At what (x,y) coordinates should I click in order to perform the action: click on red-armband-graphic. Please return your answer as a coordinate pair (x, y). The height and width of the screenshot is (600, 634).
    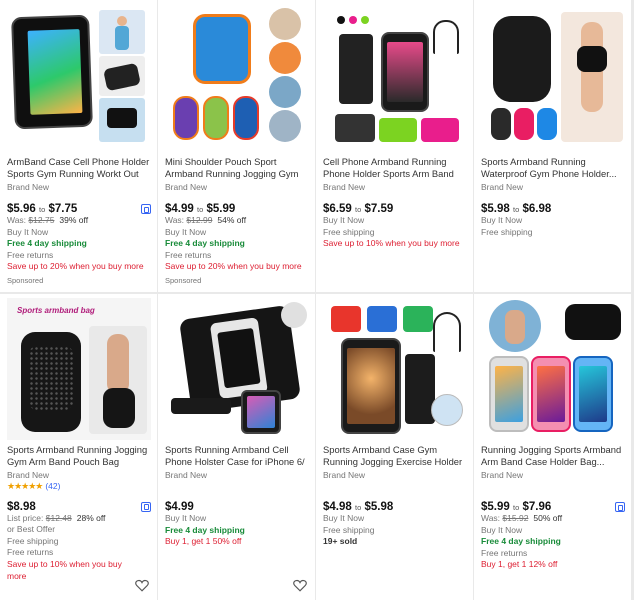
    Looking at the image, I should click on (346, 319).